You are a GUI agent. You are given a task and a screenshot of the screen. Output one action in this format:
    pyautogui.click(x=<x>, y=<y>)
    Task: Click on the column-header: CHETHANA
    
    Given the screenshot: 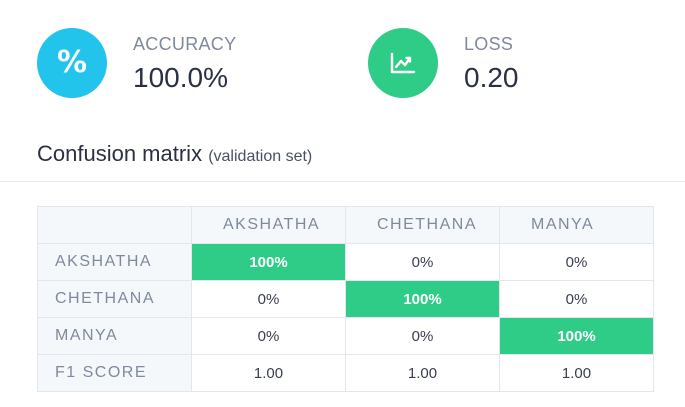 What is the action you would take?
    pyautogui.click(x=422, y=225)
    